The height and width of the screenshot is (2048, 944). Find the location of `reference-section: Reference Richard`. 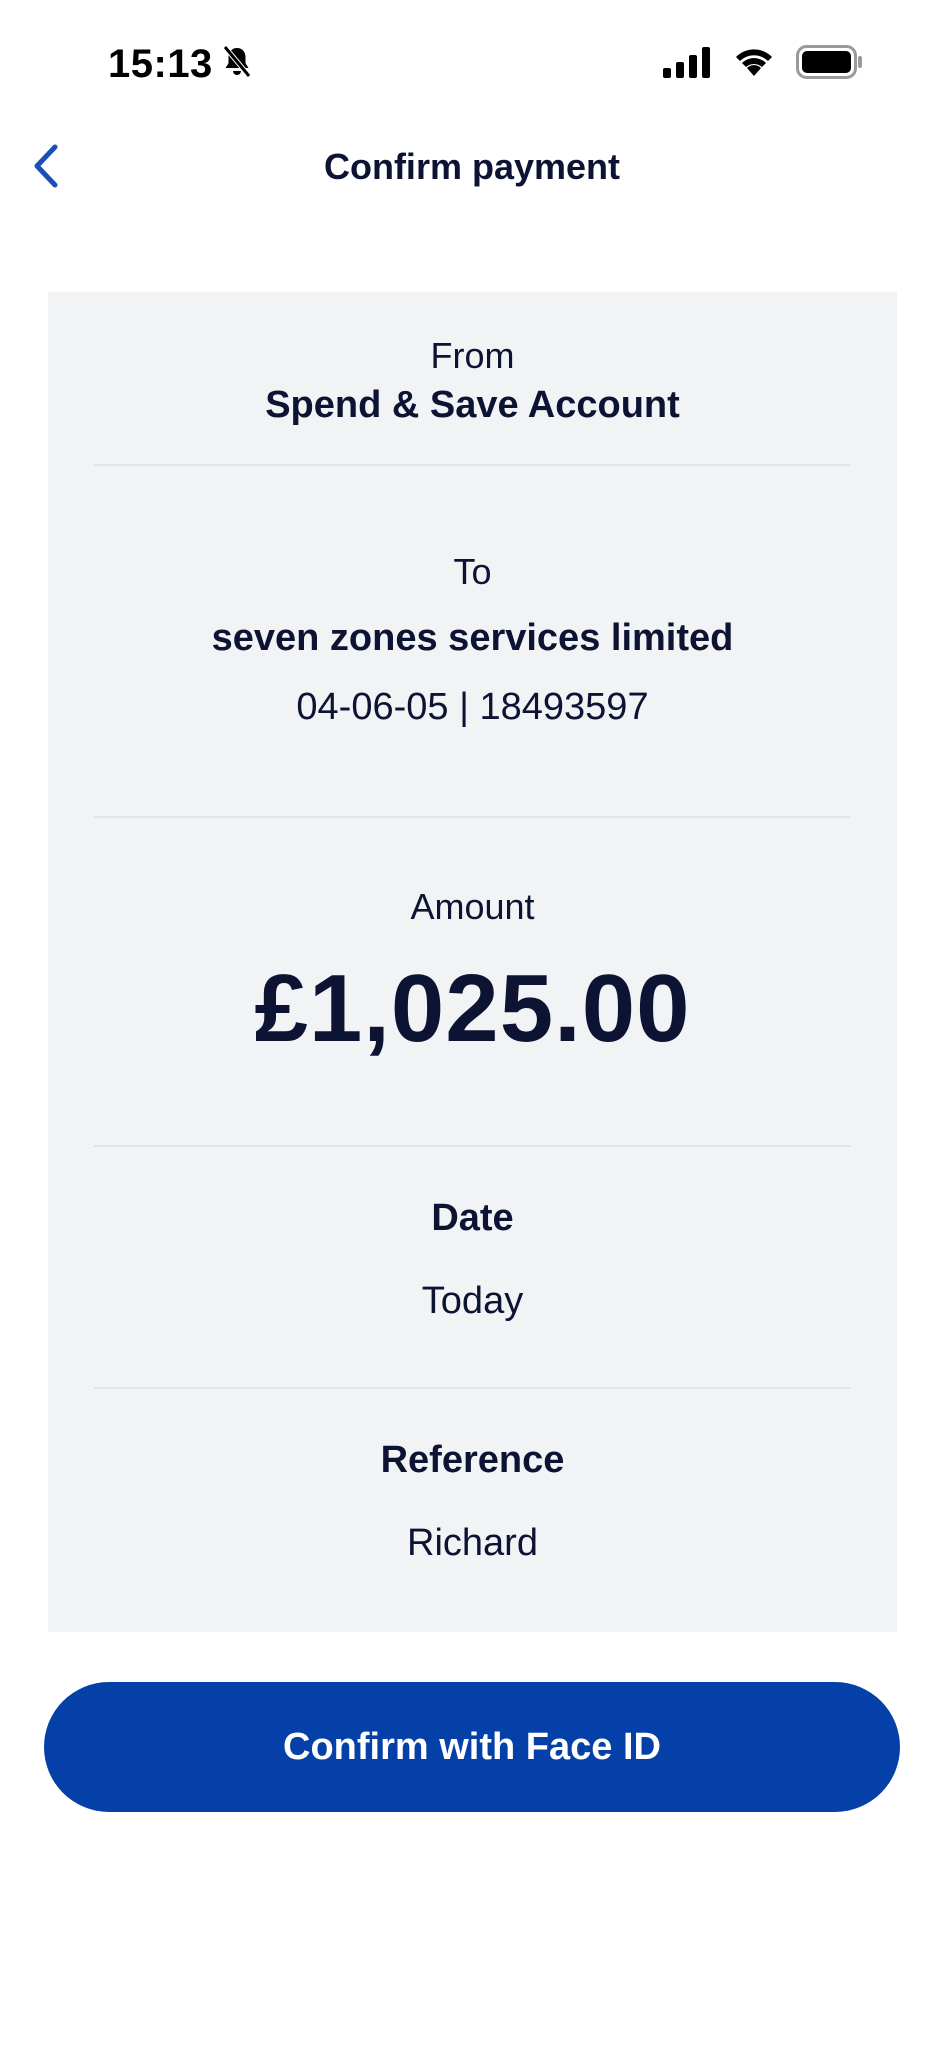

reference-section: Reference Richard is located at coordinates (472, 1502).